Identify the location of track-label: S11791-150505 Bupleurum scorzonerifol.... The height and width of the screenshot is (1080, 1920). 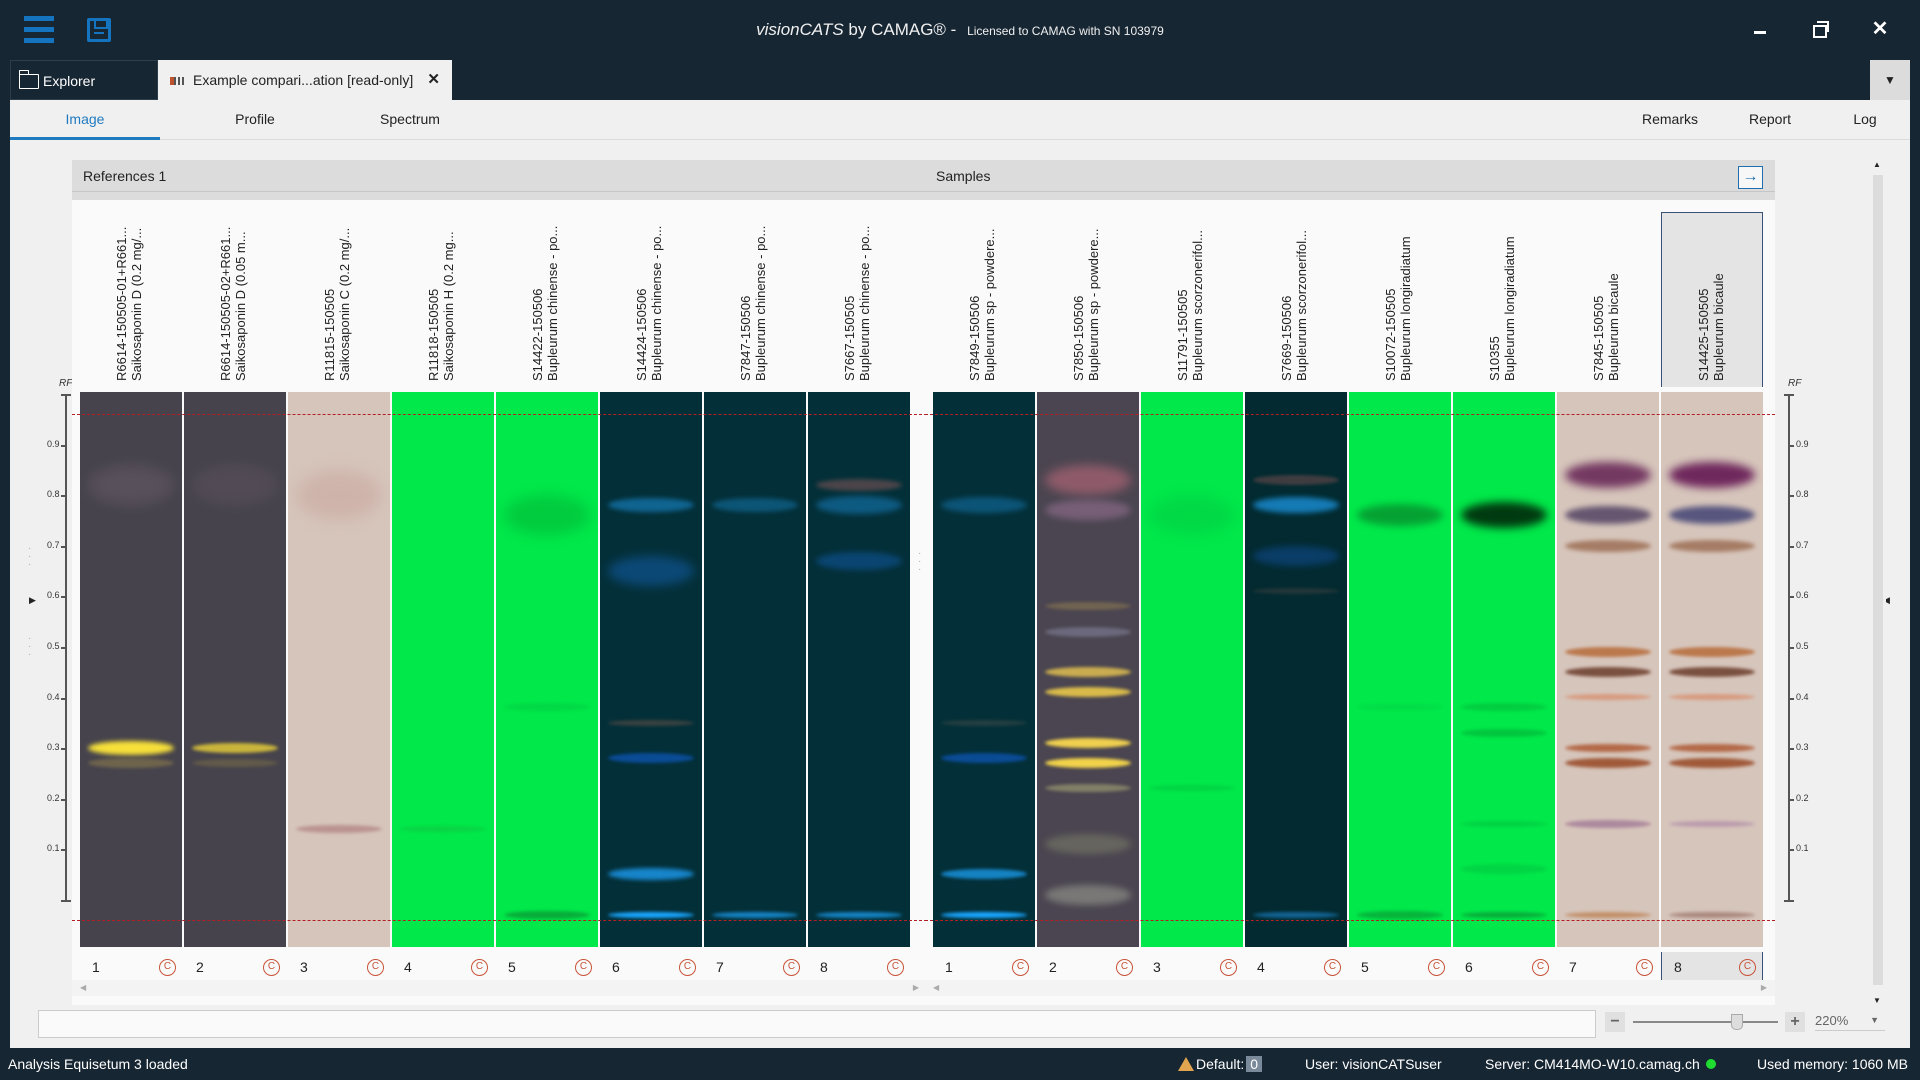
(1192, 299).